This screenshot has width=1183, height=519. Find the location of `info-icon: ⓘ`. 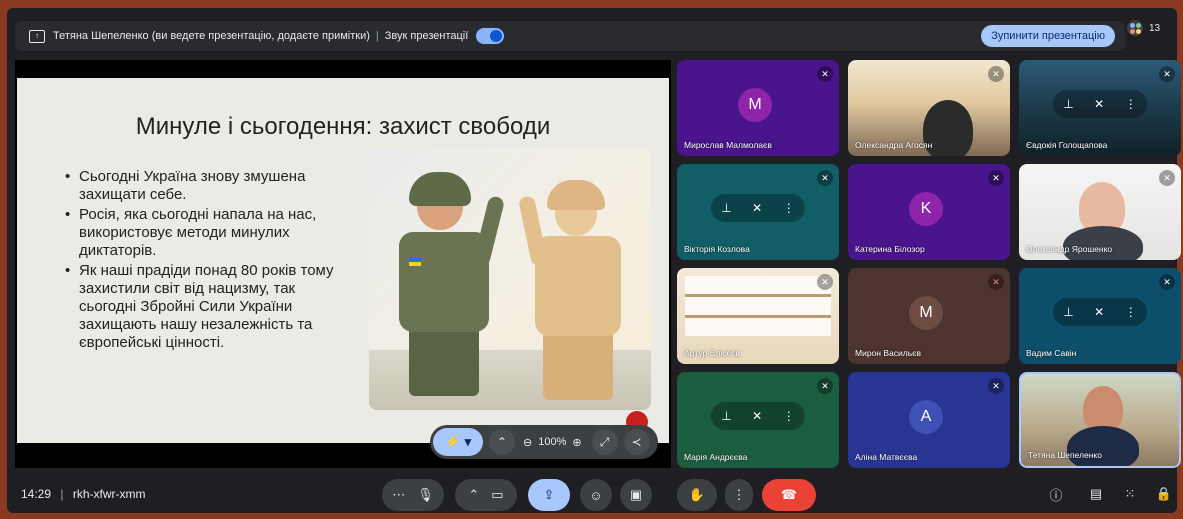

info-icon: ⓘ is located at coordinates (1056, 495).